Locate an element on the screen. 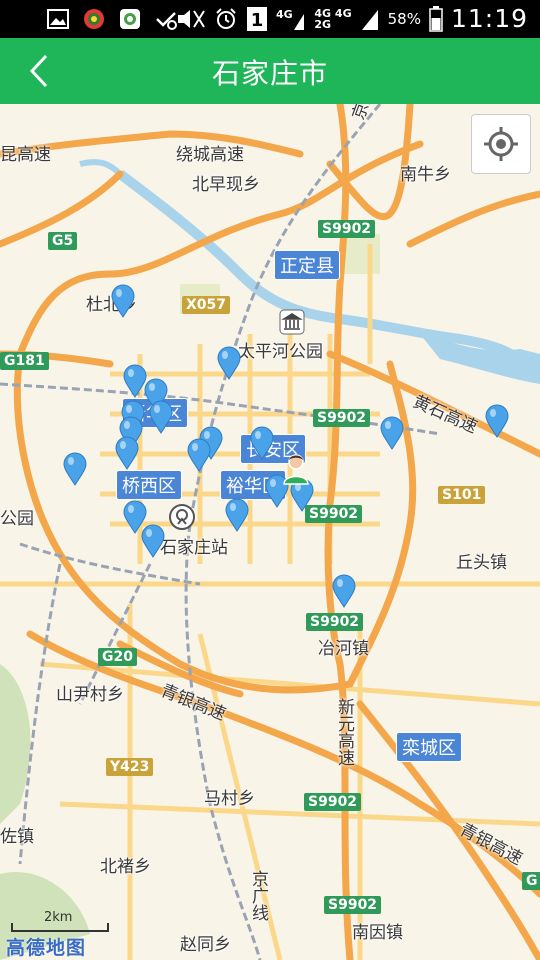 The width and height of the screenshot is (540, 960). route-shield: Y423 is located at coordinates (130, 767).